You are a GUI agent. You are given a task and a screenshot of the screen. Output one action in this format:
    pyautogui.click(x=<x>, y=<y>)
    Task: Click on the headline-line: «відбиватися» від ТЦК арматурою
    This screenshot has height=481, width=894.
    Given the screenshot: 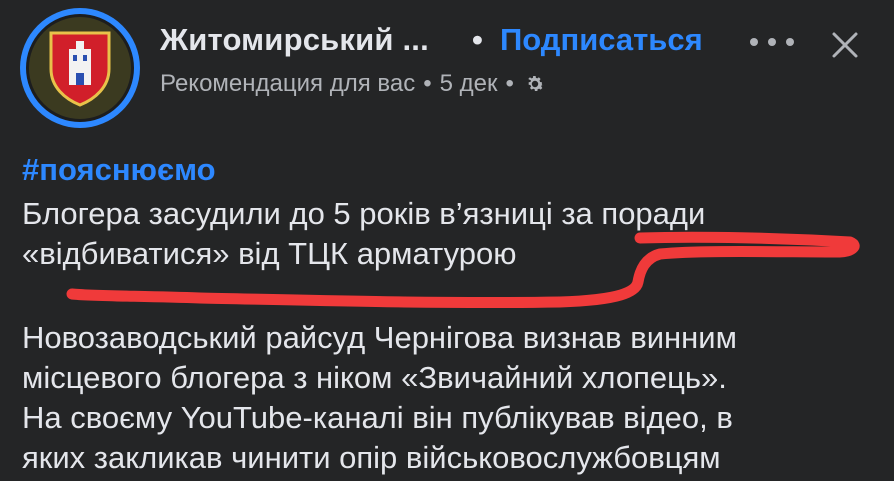 What is the action you would take?
    pyautogui.click(x=269, y=253)
    